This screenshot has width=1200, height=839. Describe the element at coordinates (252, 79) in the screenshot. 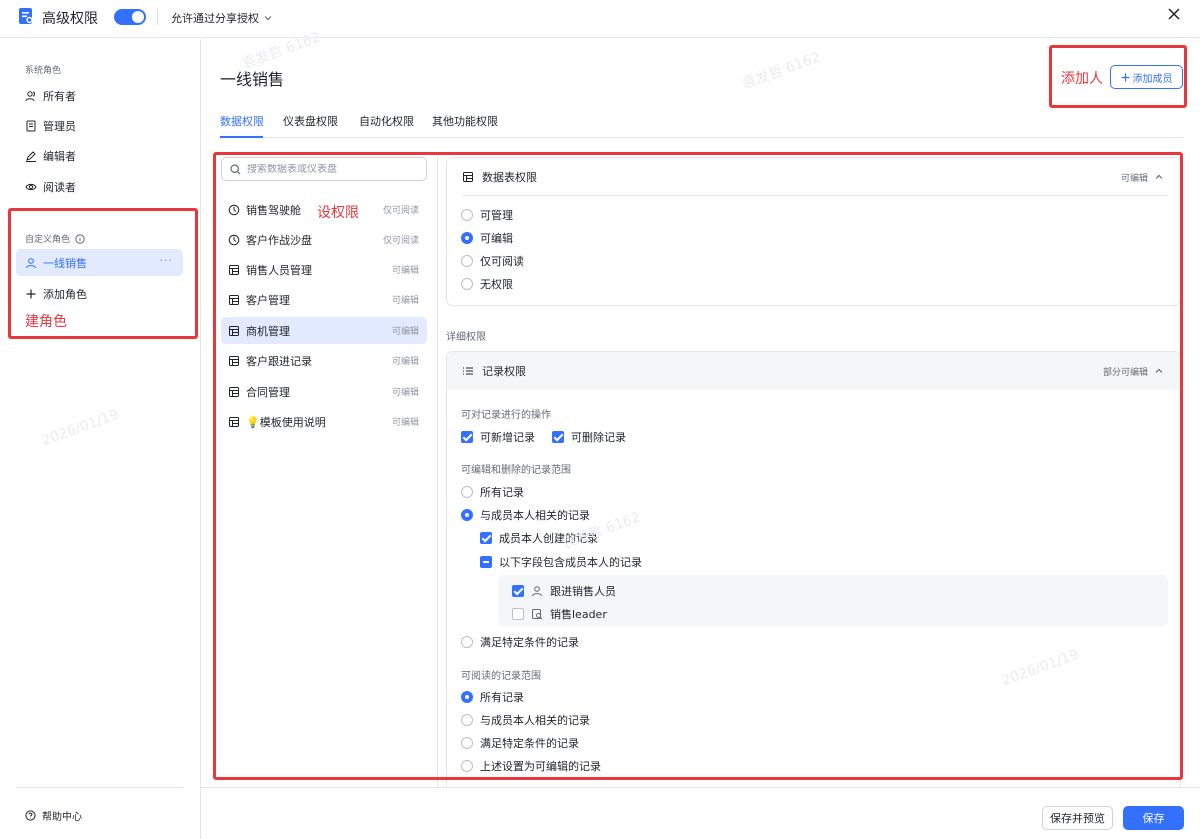

I see `role-title: 一线销售` at that location.